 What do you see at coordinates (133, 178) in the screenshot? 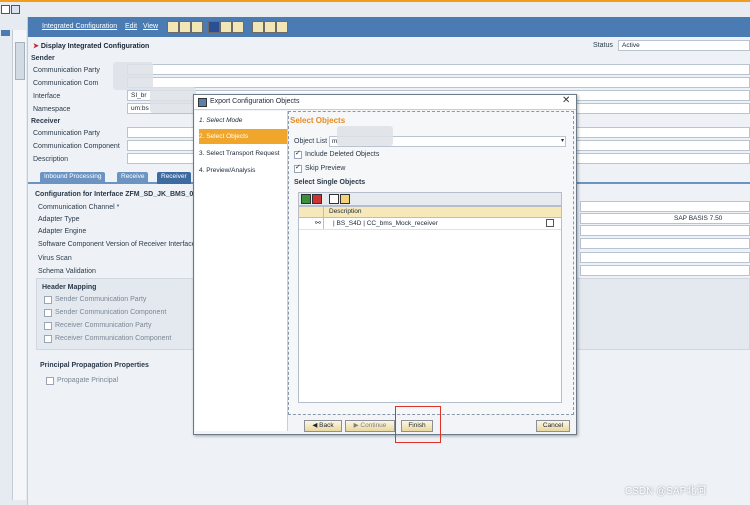
I see `tab-receive: Receive` at bounding box center [133, 178].